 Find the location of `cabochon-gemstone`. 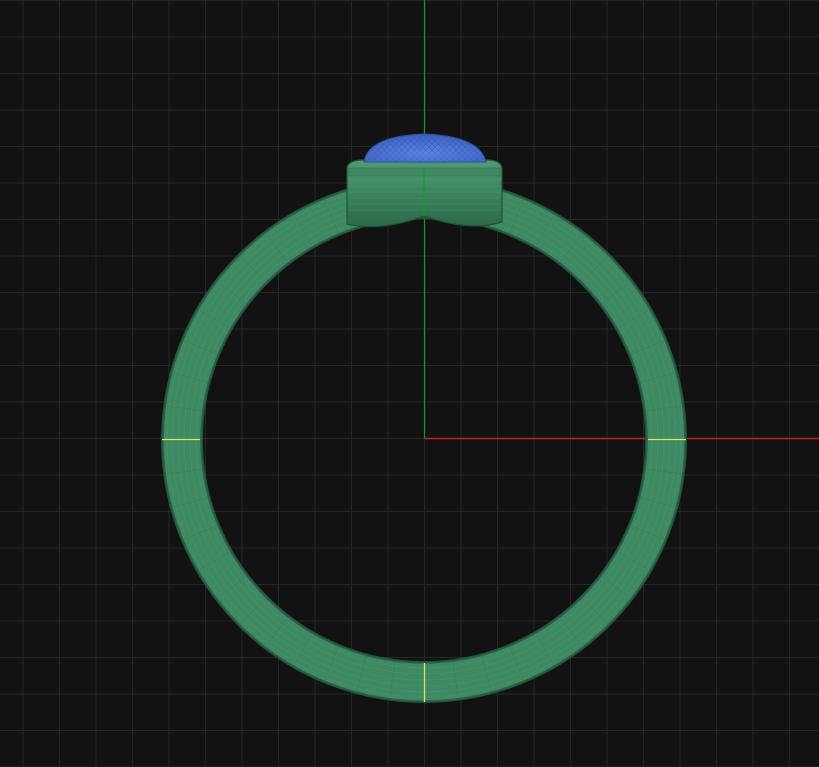

cabochon-gemstone is located at coordinates (425, 148).